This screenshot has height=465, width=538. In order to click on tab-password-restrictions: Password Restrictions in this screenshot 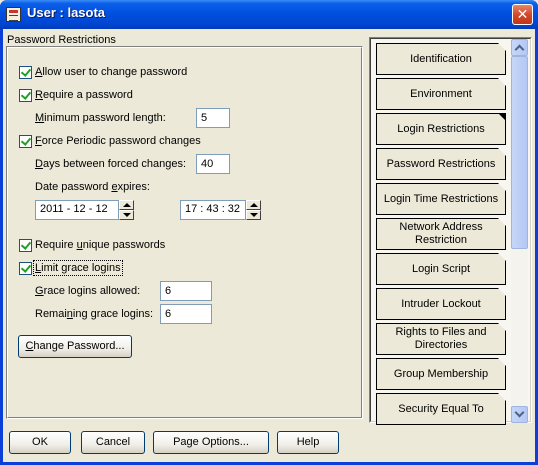, I will do `click(441, 164)`.